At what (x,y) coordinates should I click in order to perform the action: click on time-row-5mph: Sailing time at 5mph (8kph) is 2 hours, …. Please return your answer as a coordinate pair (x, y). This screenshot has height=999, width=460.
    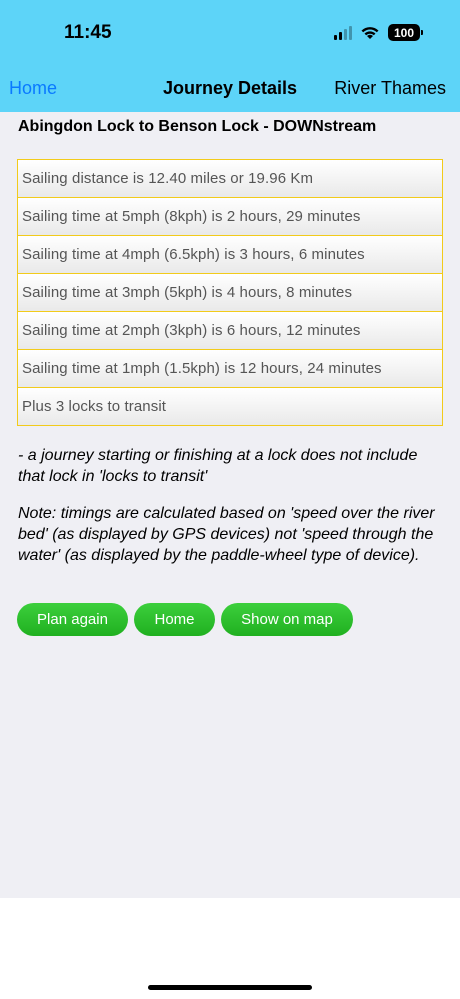
    Looking at the image, I should click on (230, 216).